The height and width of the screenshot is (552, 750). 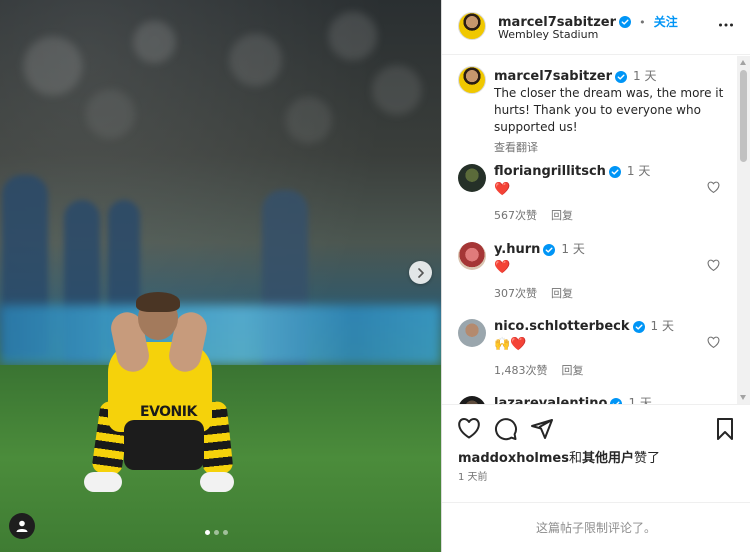 I want to click on comments-disabled-notice: 这篇帖子限制评论了。, so click(x=596, y=527).